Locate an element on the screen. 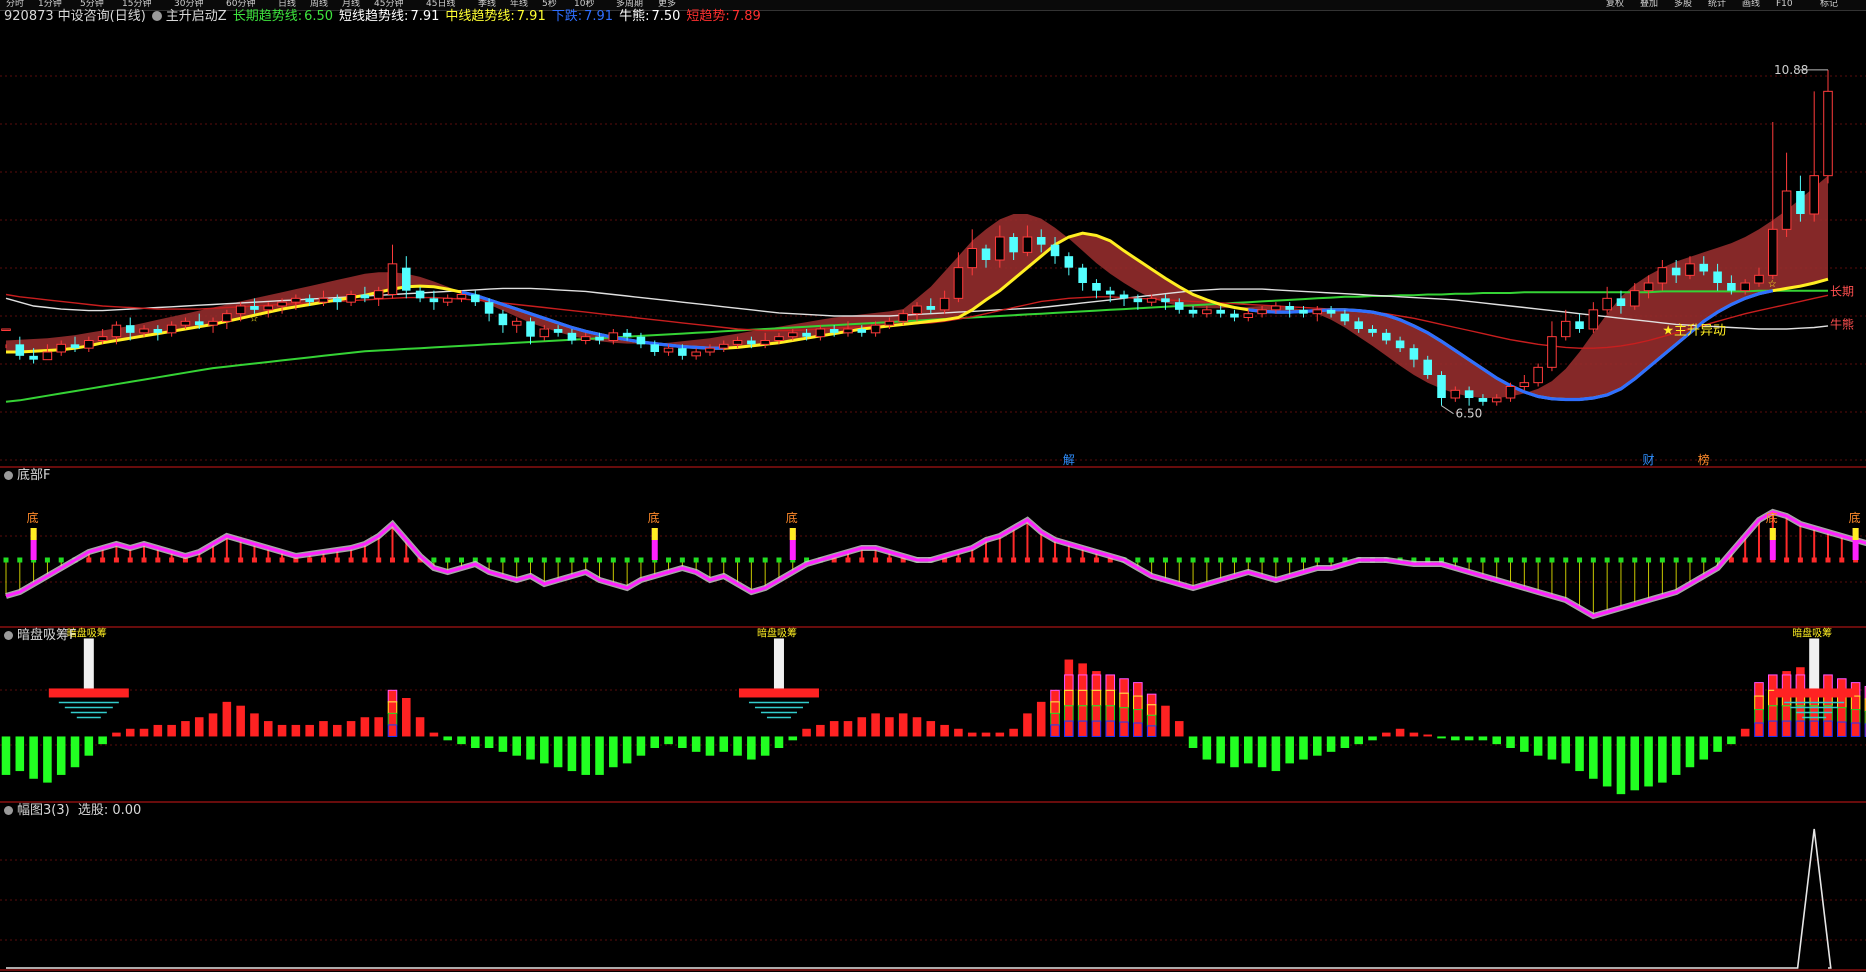 This screenshot has width=1866, height=972. max-price-label: 10.88 is located at coordinates (1791, 70).